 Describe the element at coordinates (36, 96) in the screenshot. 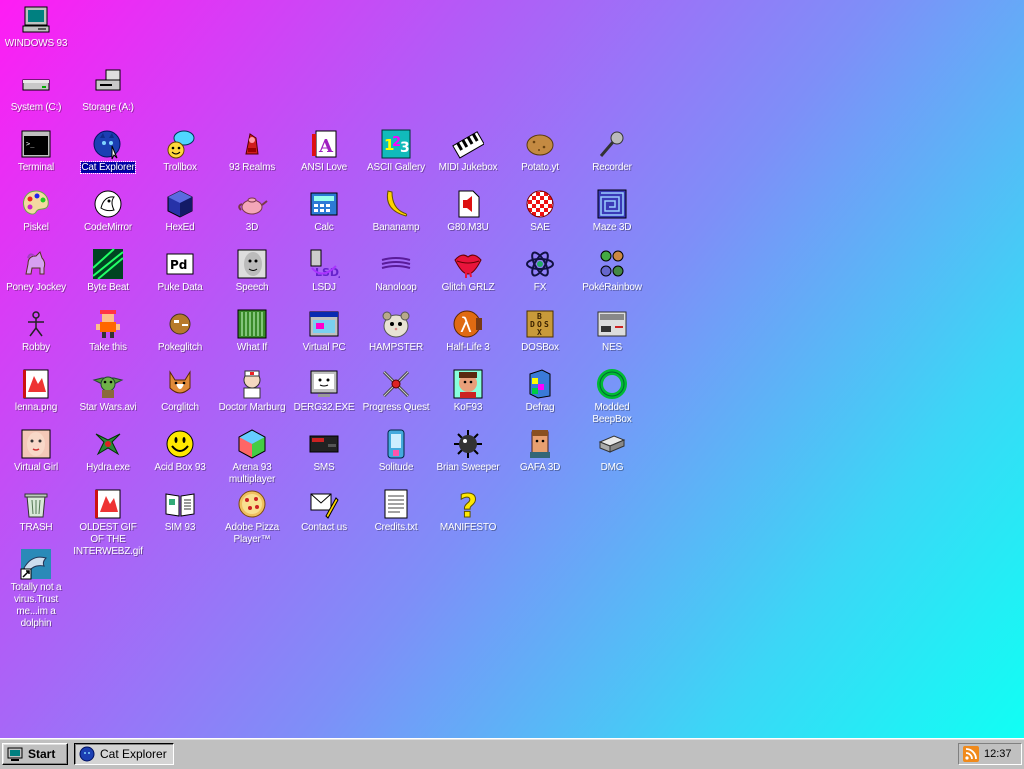

I see `desktop-icon-system: System (C:)` at that location.